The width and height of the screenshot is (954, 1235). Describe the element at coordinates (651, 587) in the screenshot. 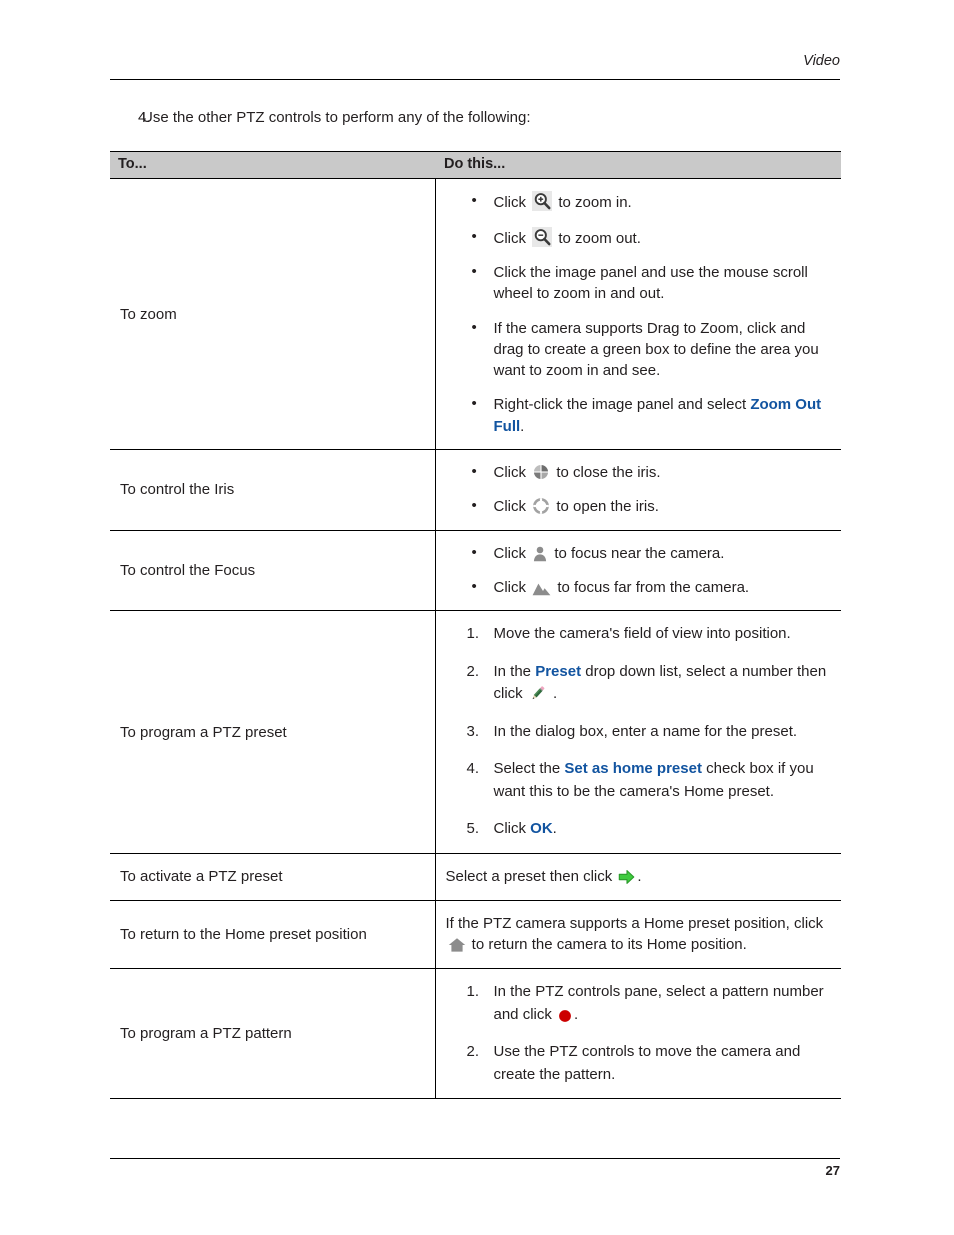

I see `text-run: to focus far from the camera.` at that location.